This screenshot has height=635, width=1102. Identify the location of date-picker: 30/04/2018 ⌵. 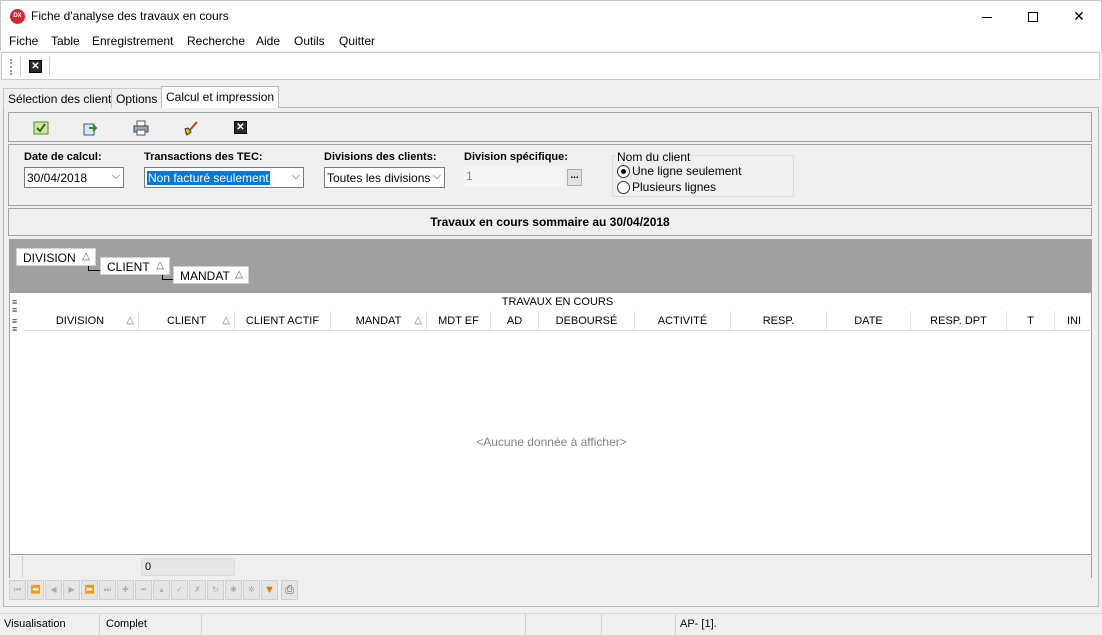
(74, 177).